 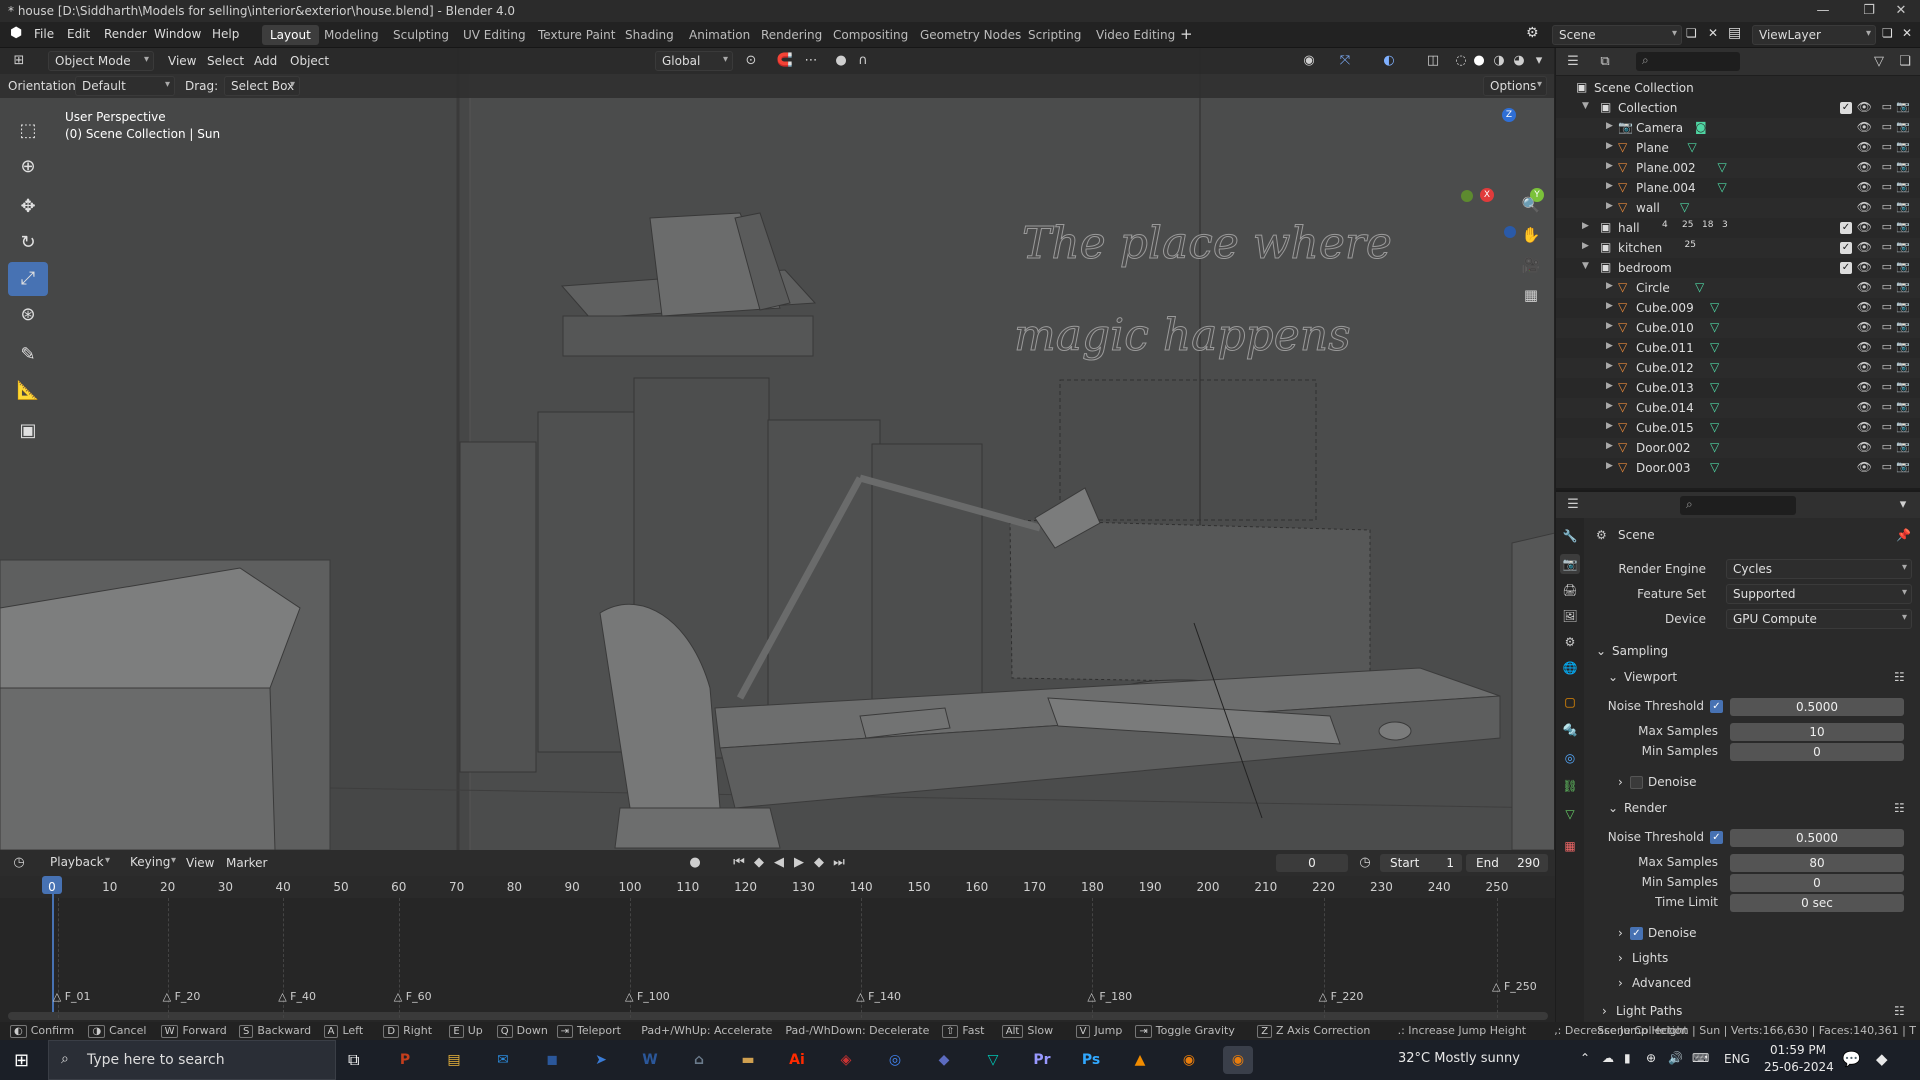 What do you see at coordinates (1903, 505) in the screenshot?
I see `properties-options-icon: ▾` at bounding box center [1903, 505].